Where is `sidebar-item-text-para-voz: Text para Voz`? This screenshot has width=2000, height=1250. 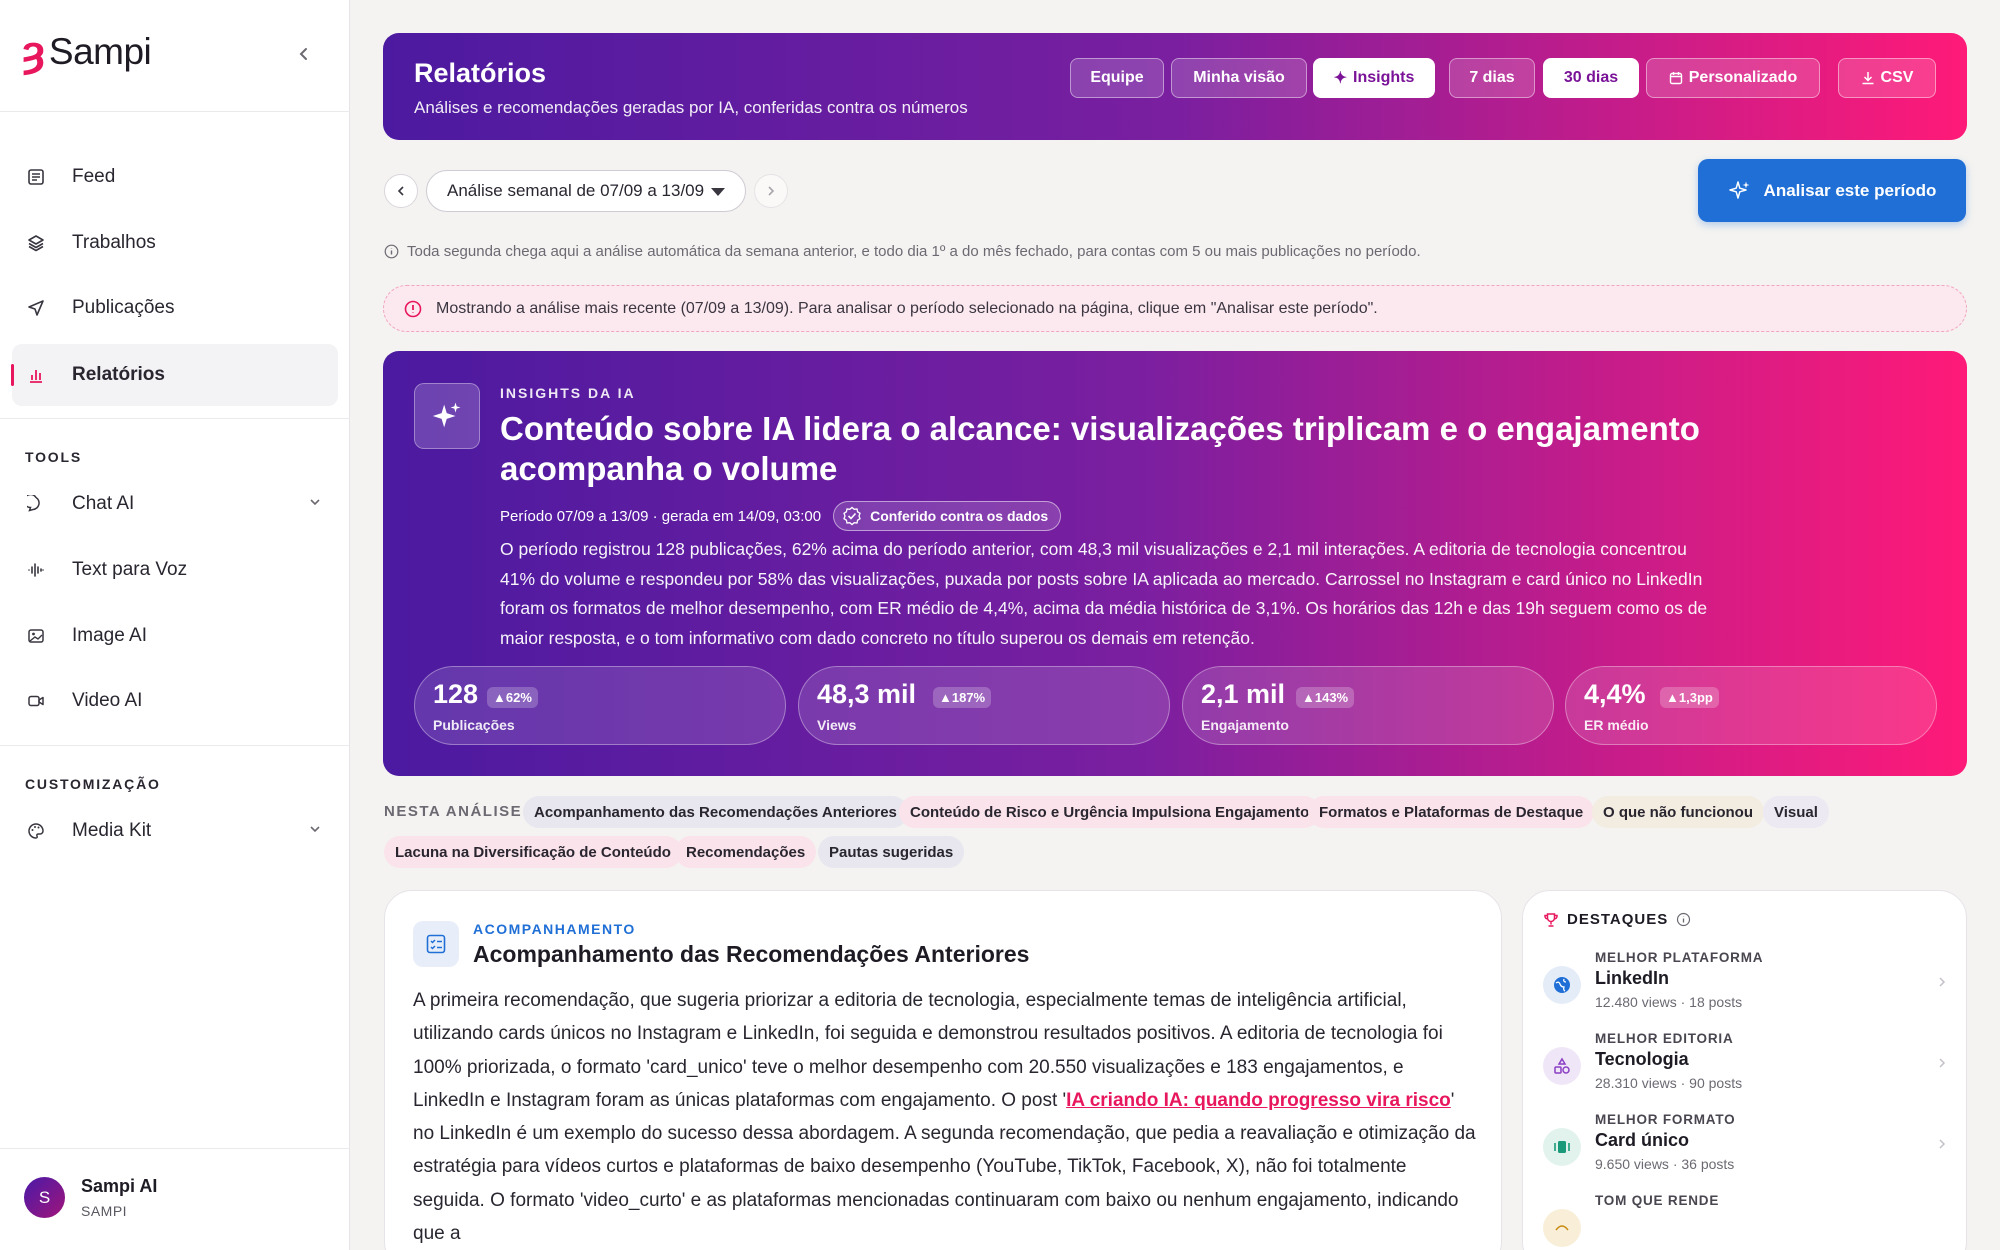 sidebar-item-text-para-voz: Text para Voz is located at coordinates (175, 570).